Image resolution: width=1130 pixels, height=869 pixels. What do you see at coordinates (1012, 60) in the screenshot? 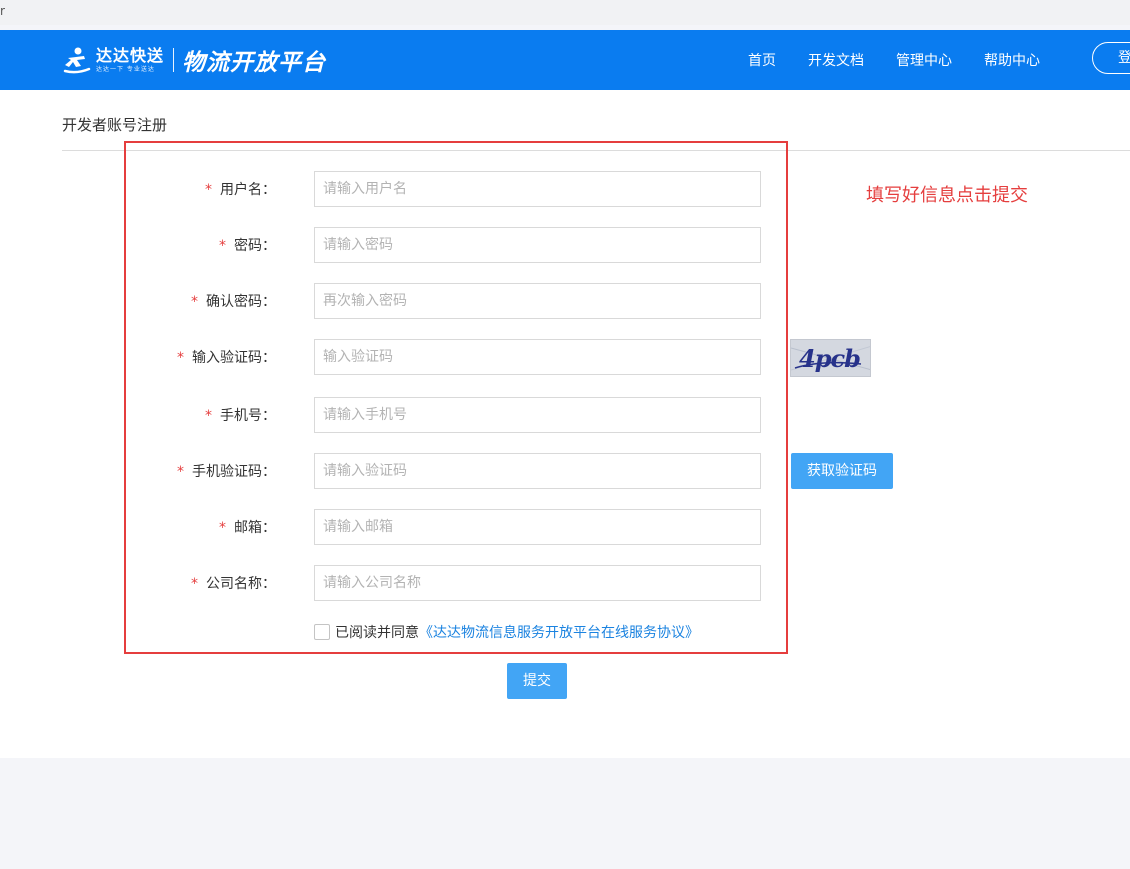
I see `nav-help-center: 帮助中心` at bounding box center [1012, 60].